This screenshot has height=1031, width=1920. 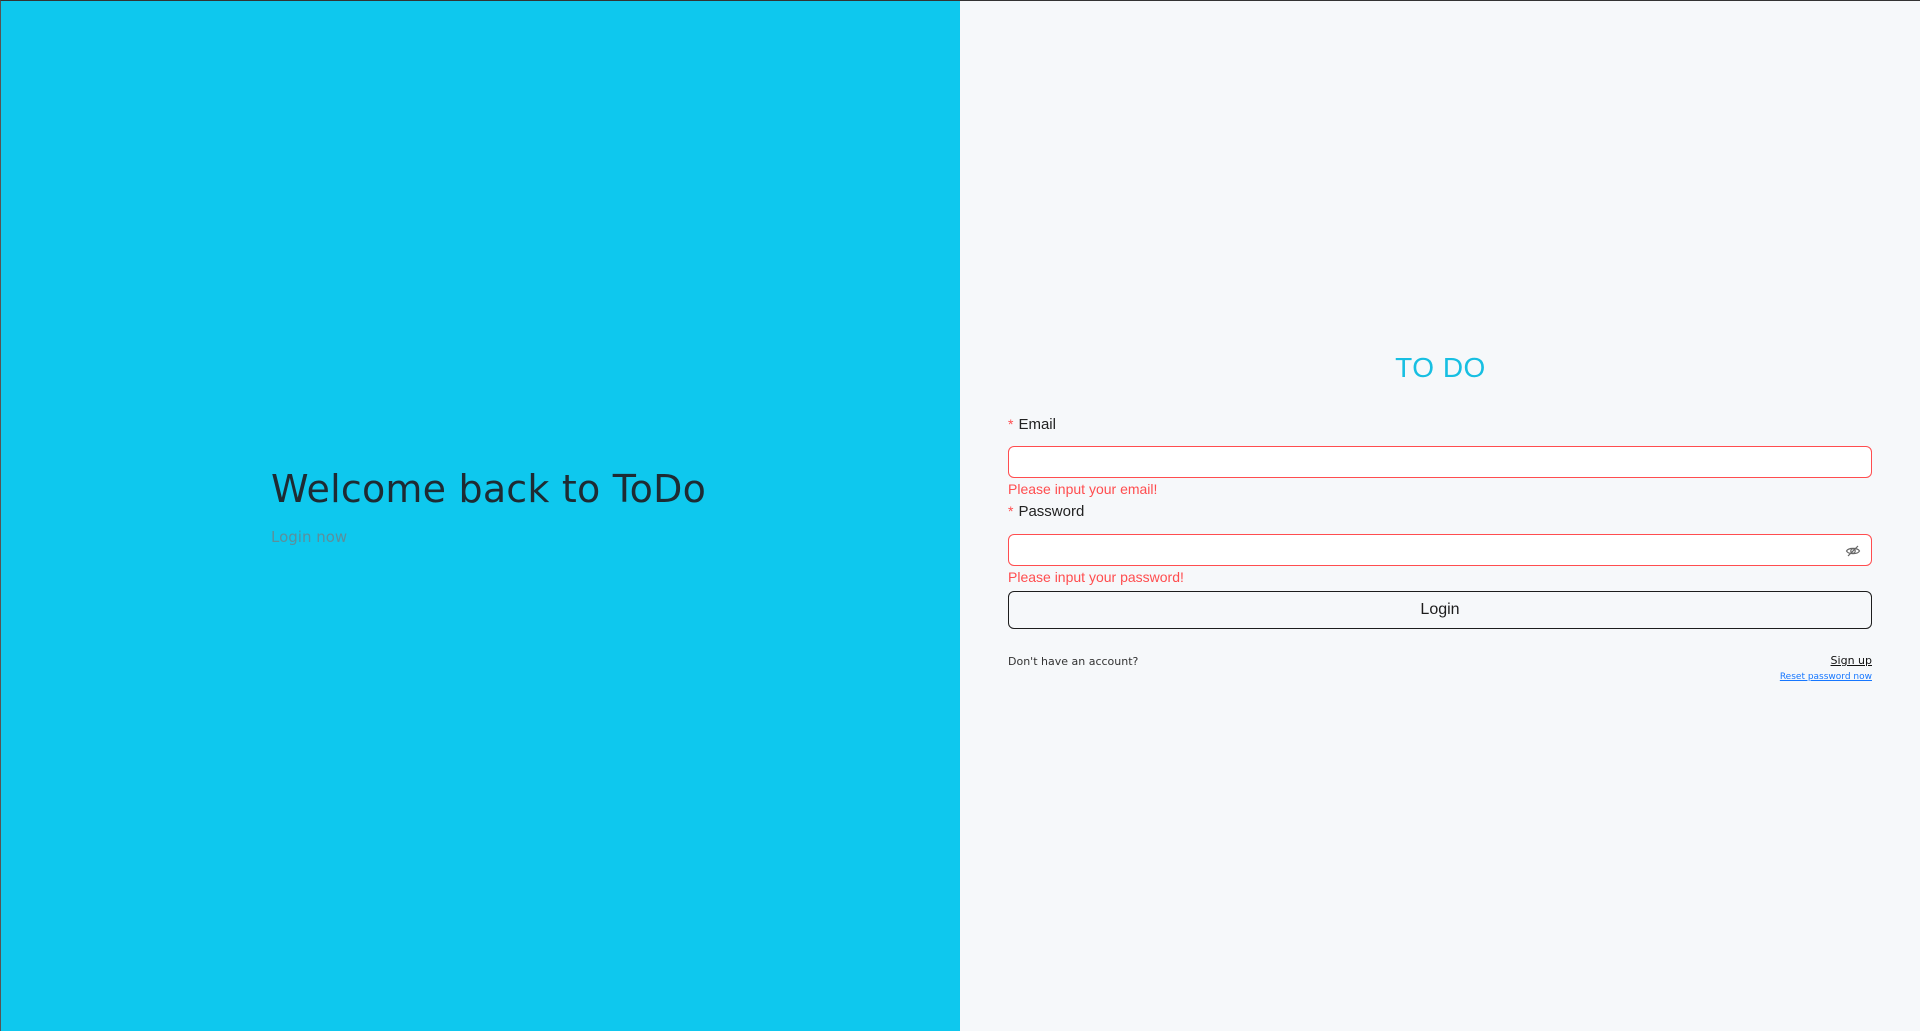 I want to click on brand-title: TO DO, so click(x=1440, y=367).